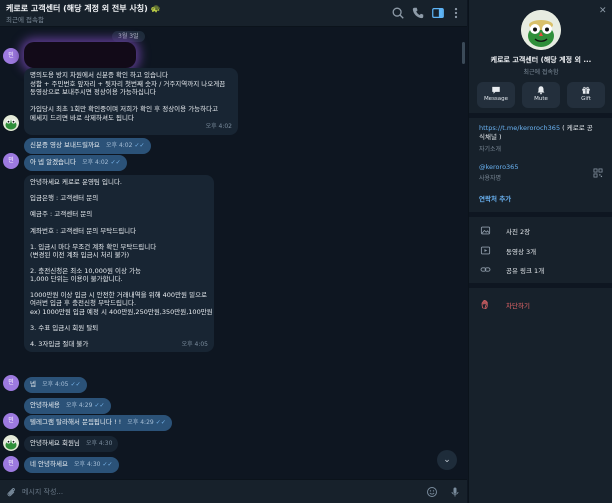  What do you see at coordinates (76, 182) in the screenshot?
I see `message-line: 안녕하세요 케로로 운영팀 입니다.` at bounding box center [76, 182].